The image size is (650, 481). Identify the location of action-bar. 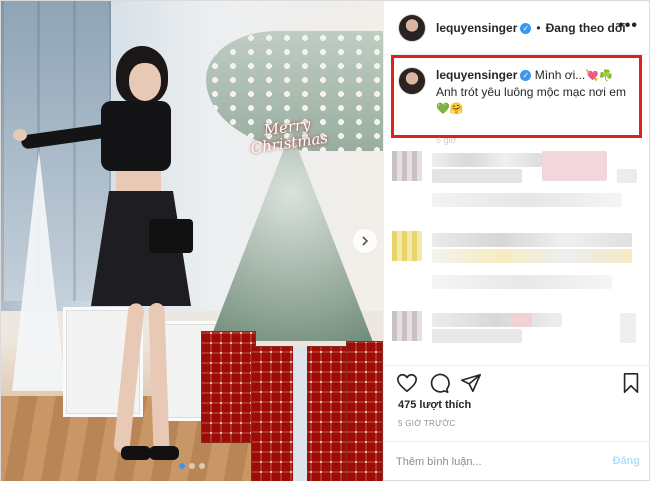
(517, 382).